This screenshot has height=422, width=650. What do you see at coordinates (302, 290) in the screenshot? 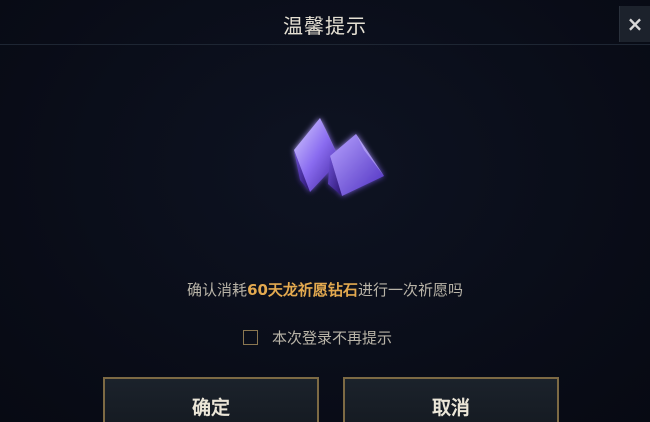
I see `message-highlight-item: 60天龙祈愿钻石` at bounding box center [302, 290].